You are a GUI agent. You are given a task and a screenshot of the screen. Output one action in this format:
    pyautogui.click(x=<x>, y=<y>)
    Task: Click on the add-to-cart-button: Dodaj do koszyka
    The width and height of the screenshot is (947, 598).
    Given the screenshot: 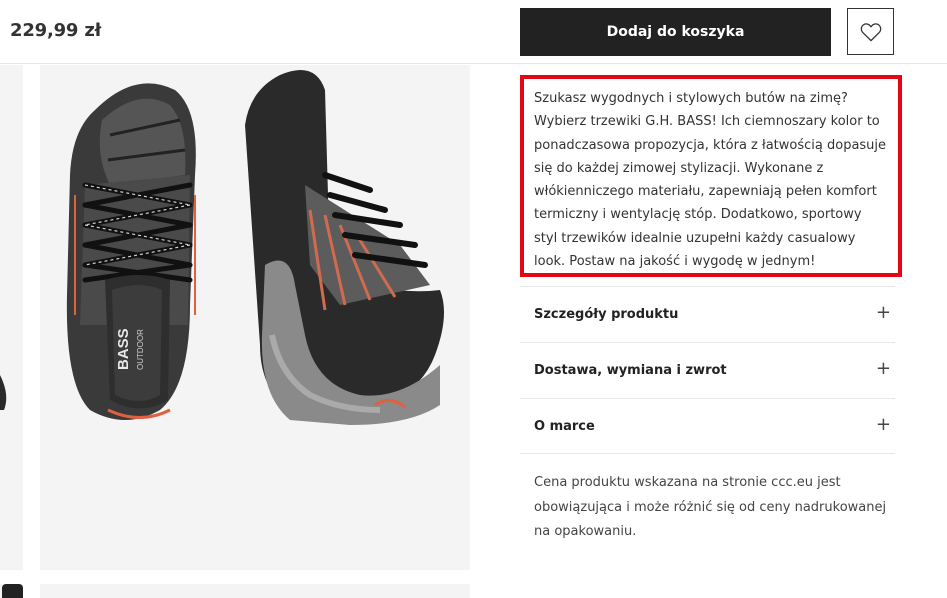 What is the action you would take?
    pyautogui.click(x=675, y=32)
    